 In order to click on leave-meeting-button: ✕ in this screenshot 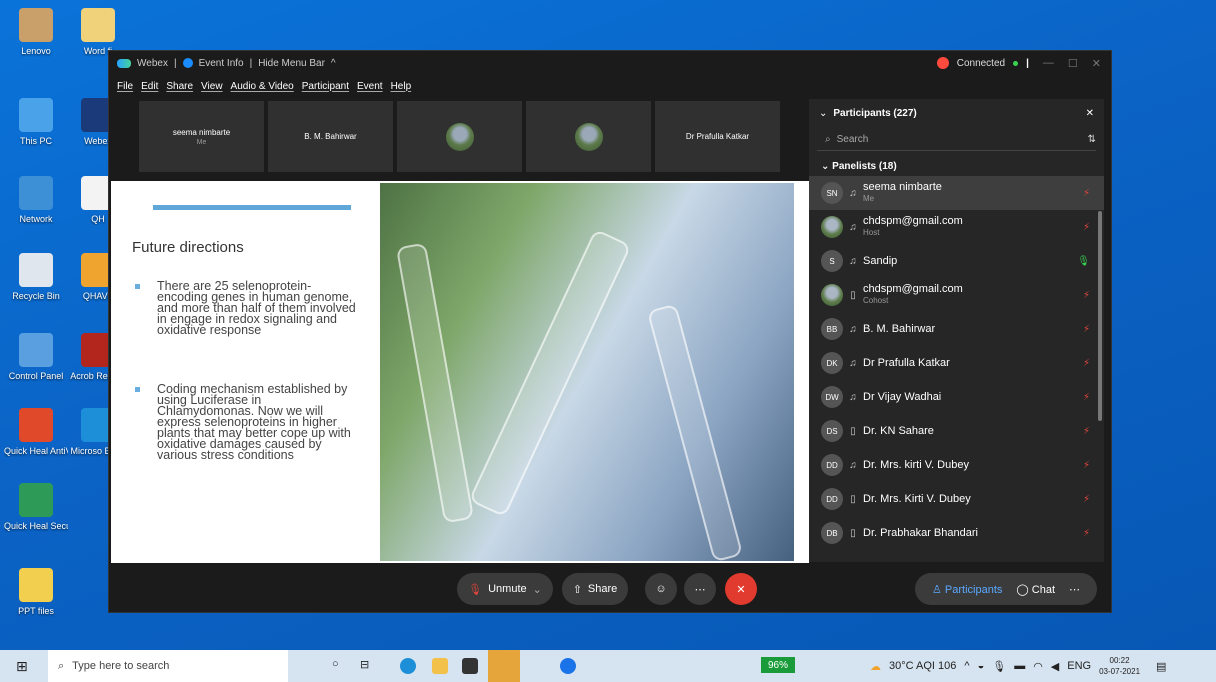, I will do `click(741, 589)`.